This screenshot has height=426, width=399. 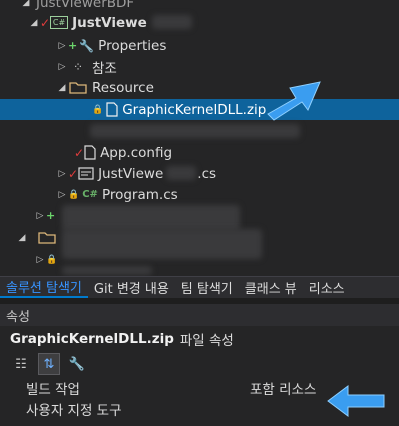 What do you see at coordinates (139, 194) in the screenshot?
I see `tree-item-label: Program.cs` at bounding box center [139, 194].